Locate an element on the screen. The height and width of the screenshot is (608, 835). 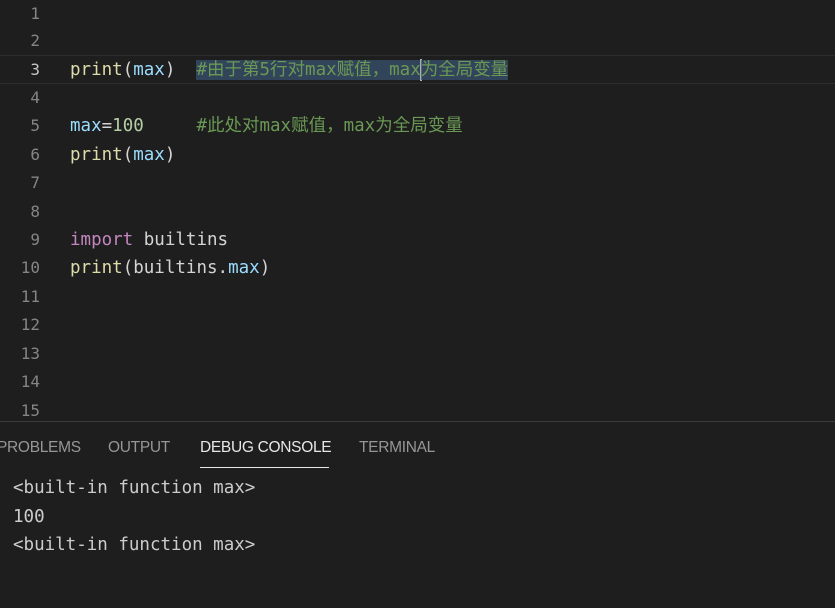
tab-output: OUTPUT is located at coordinates (139, 448).